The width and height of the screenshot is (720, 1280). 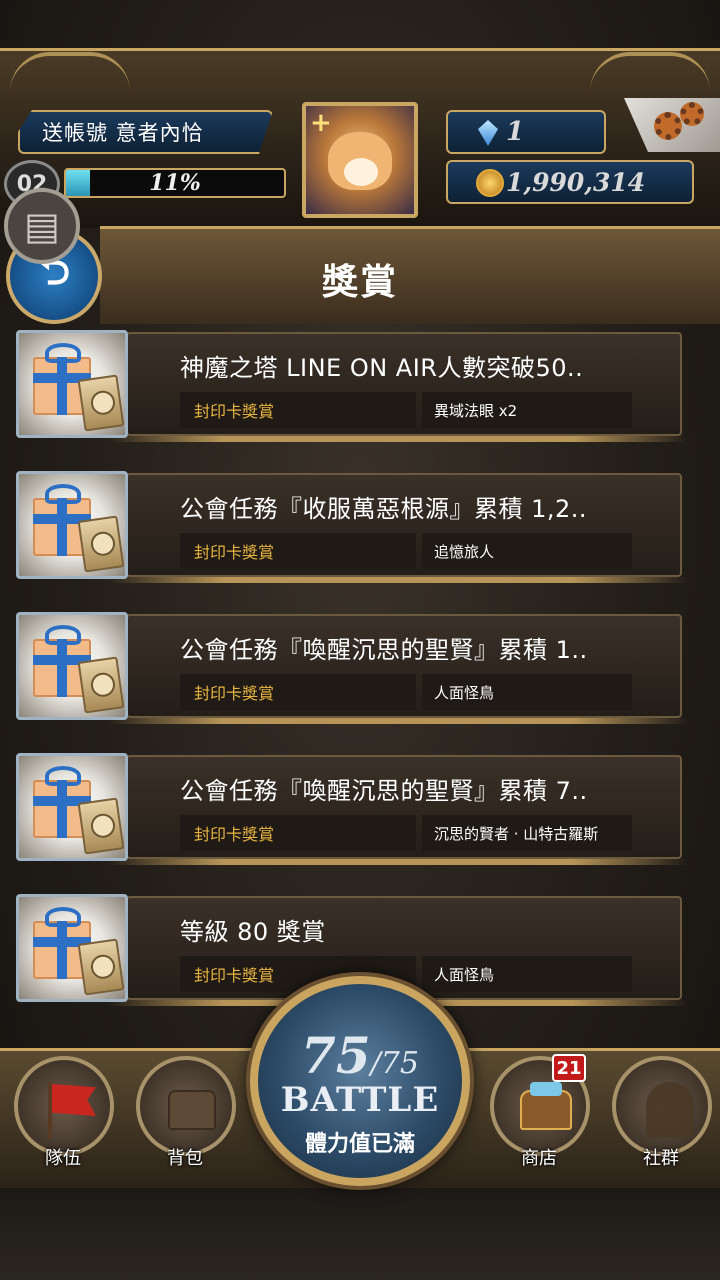 I want to click on nav-social-label: 社群, so click(x=661, y=1158).